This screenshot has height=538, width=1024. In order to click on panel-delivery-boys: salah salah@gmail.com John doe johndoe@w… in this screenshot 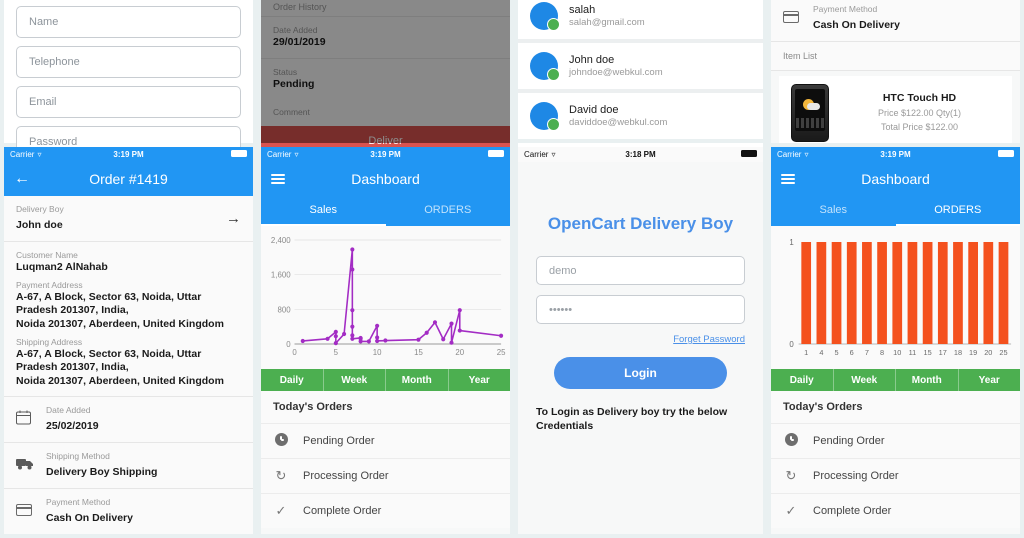, I will do `click(640, 73)`.